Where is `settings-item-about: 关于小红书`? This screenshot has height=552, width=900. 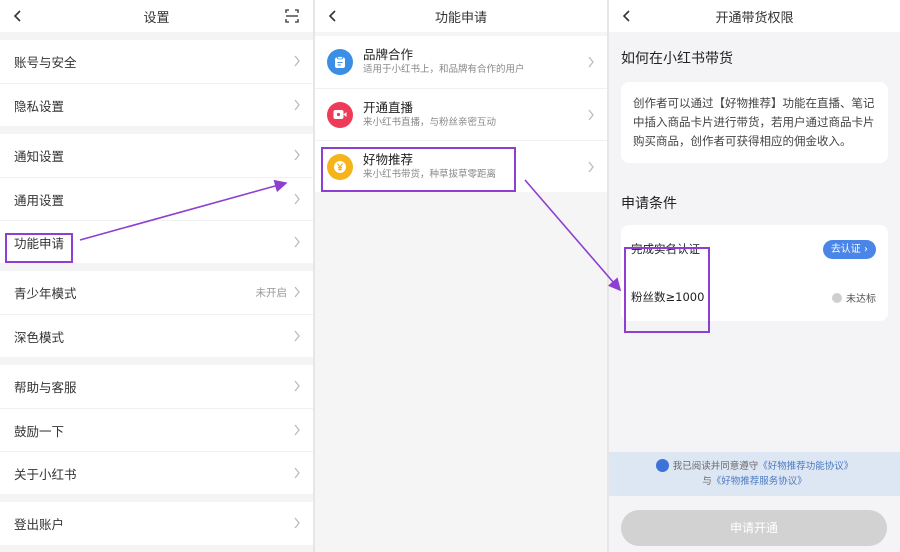 settings-item-about: 关于小红书 is located at coordinates (156, 472).